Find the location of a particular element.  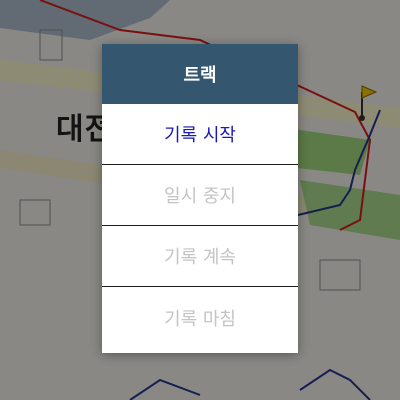

pause-recording-button: 일시 중지 is located at coordinates (200, 195).